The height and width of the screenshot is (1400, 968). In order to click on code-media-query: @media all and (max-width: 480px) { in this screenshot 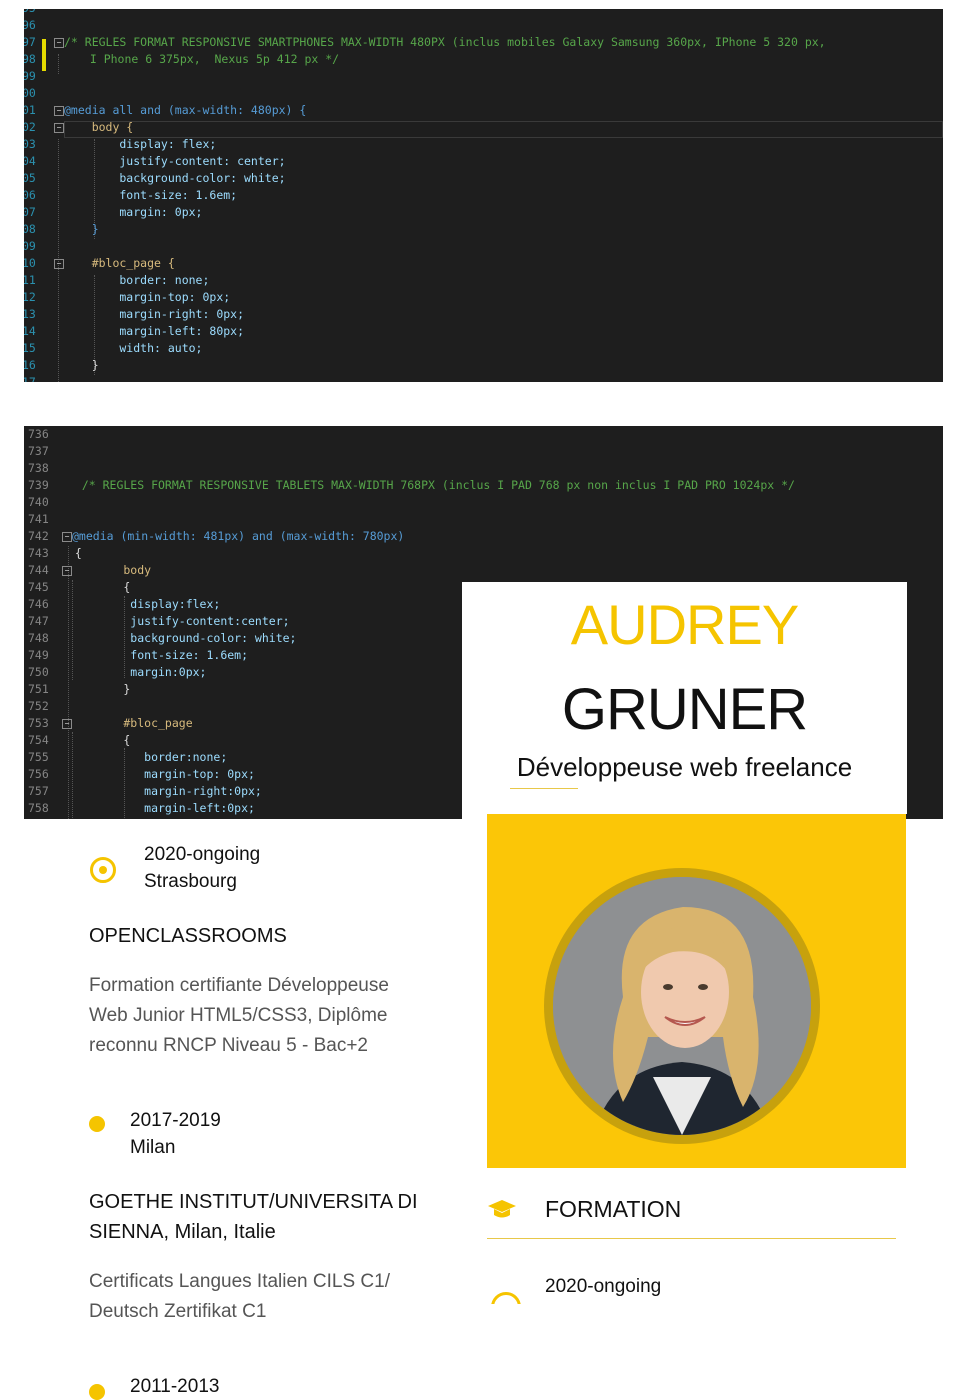, I will do `click(185, 110)`.